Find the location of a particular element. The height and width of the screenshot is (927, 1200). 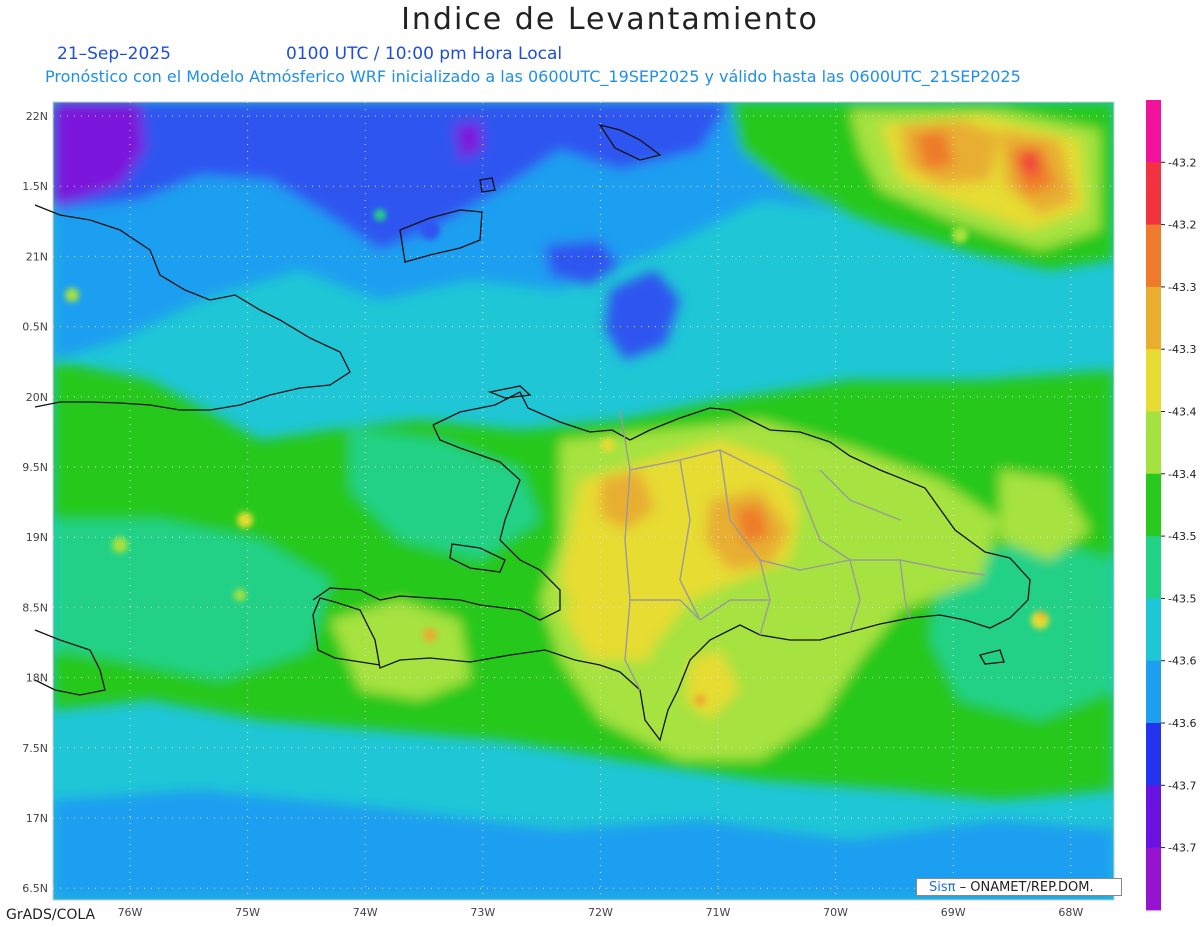

lat-label: 18N is located at coordinates (37, 678).